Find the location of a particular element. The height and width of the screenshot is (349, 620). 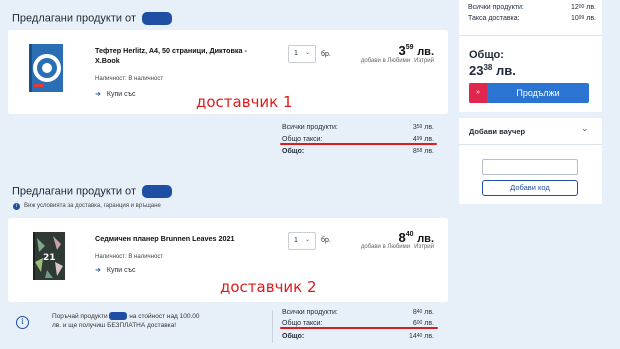

price-dec: 40 is located at coordinates (409, 234).